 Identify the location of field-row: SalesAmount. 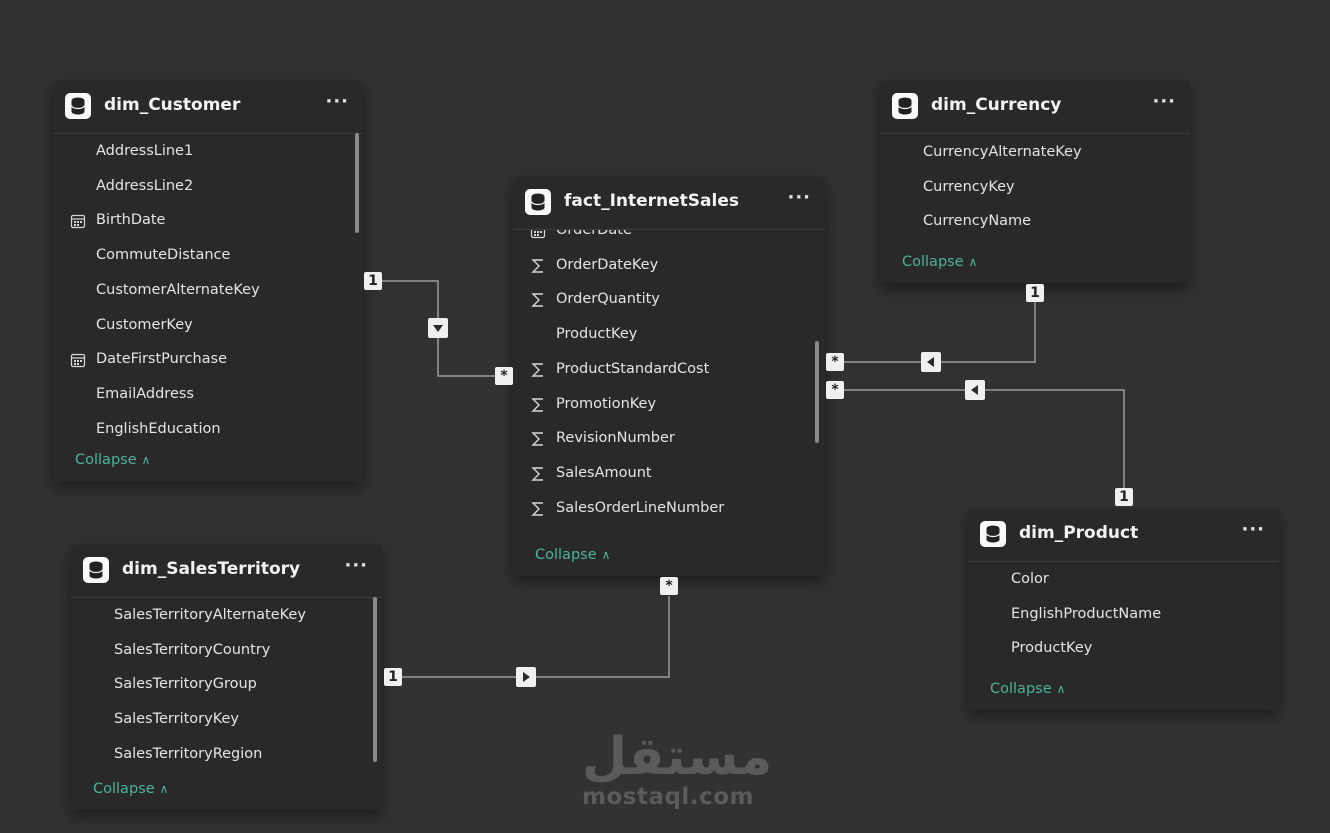
(669, 474).